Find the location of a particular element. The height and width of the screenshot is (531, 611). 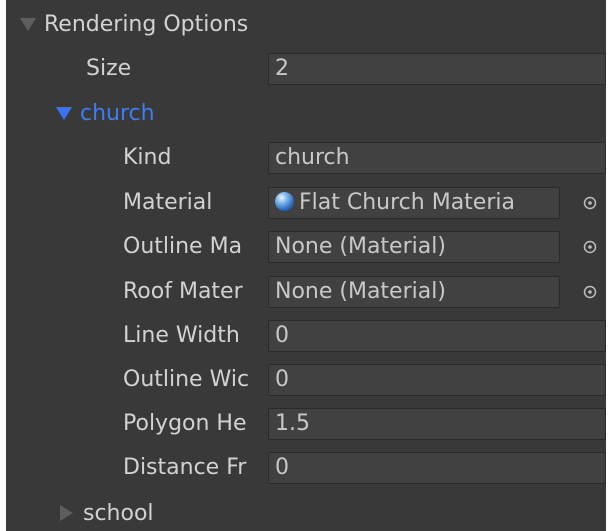

school-title: school is located at coordinates (118, 513).